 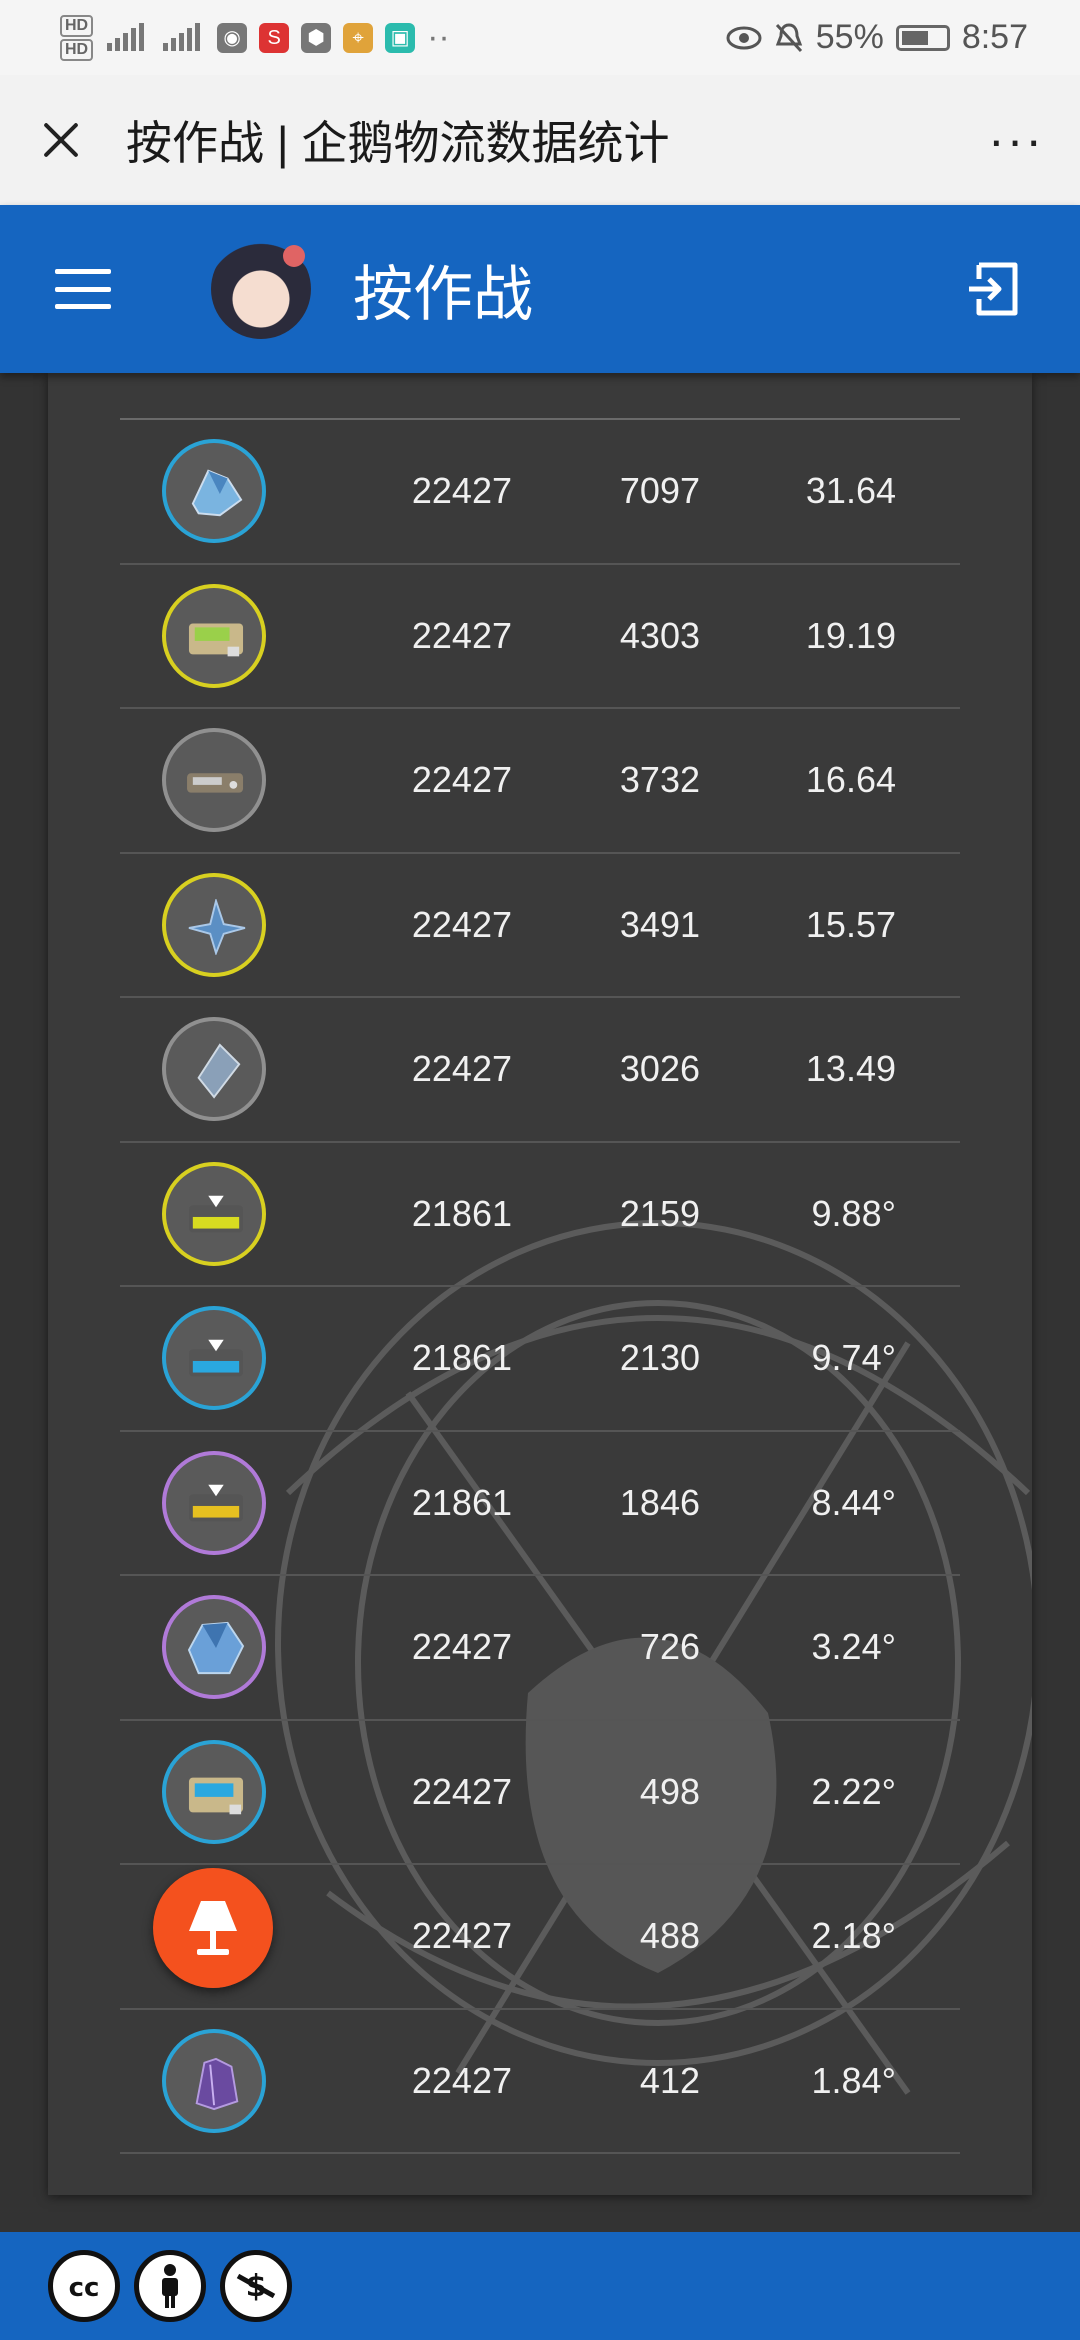 What do you see at coordinates (540, 37) in the screenshot?
I see `status-bar: HD HD ◉ S ⬢ ⌖ ▣ ·· 55% 8:57` at bounding box center [540, 37].